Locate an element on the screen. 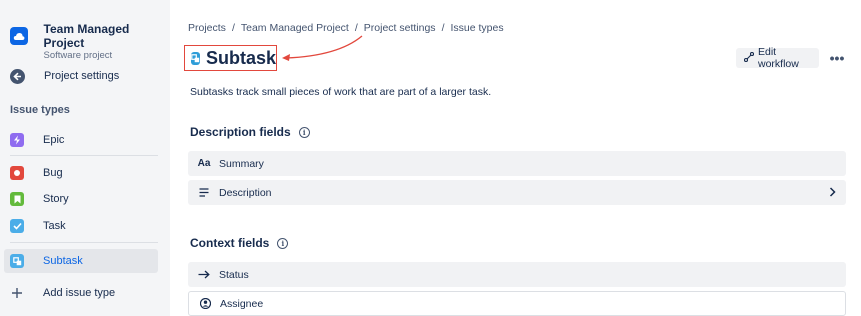 This screenshot has width=861, height=316. sidebar-item-label: Task is located at coordinates (54, 226).